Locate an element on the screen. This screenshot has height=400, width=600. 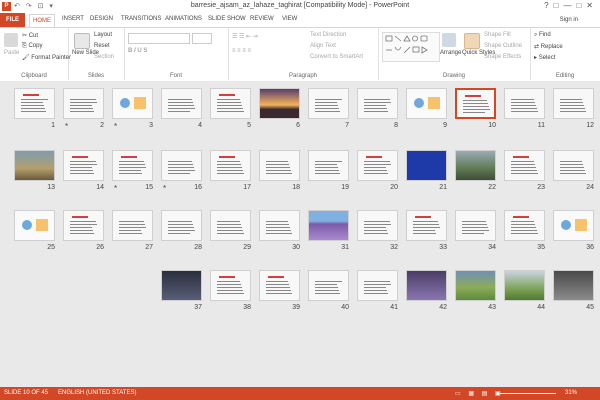
shape-outline-button: Shape Outline is located at coordinates (503, 46).